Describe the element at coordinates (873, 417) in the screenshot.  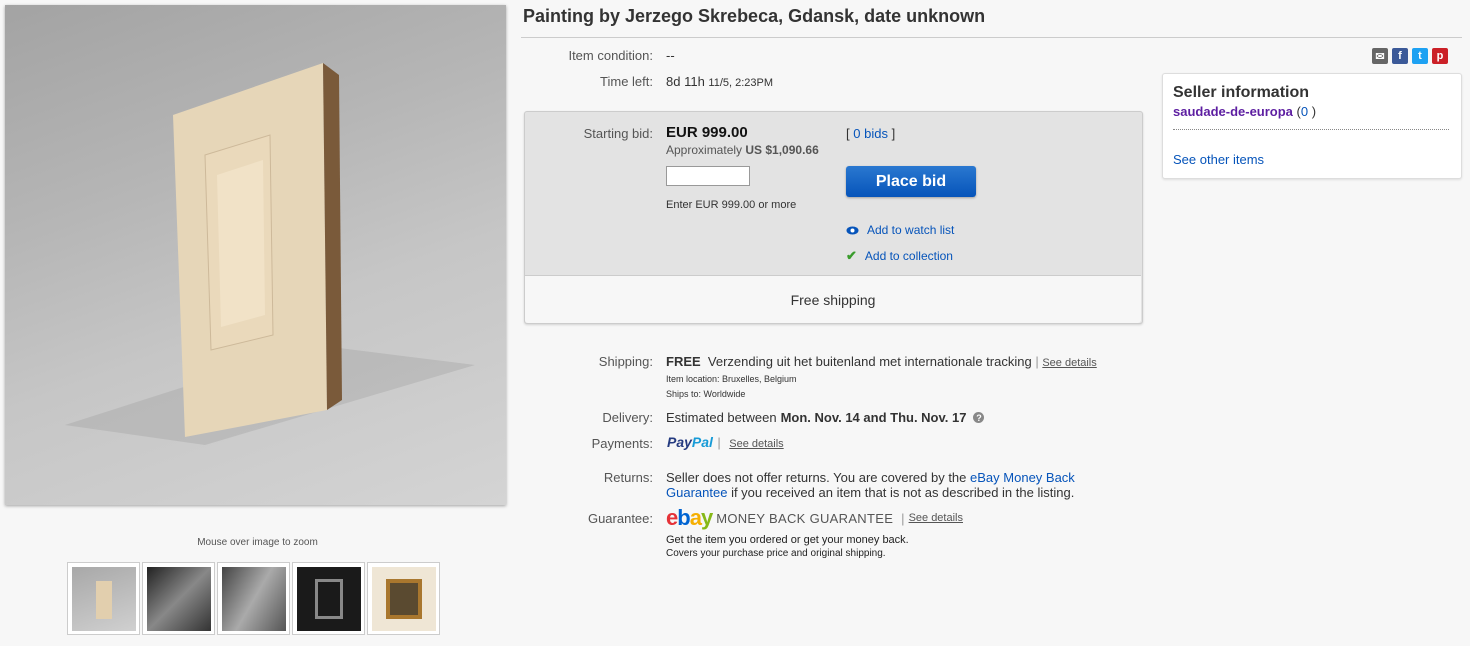
I see `delivery-range: Mon. Nov. 14 and Thu. Nov. 17` at that location.